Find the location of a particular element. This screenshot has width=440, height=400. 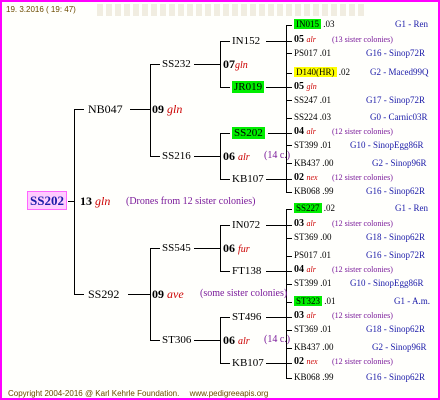

g4-row: IN015 .03 is located at coordinates (314, 24).